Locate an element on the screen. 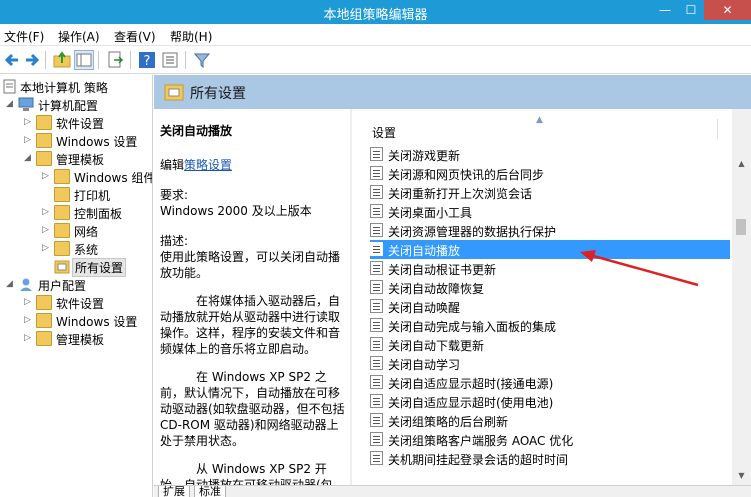  maximize-button: ☐ is located at coordinates (691, 10).